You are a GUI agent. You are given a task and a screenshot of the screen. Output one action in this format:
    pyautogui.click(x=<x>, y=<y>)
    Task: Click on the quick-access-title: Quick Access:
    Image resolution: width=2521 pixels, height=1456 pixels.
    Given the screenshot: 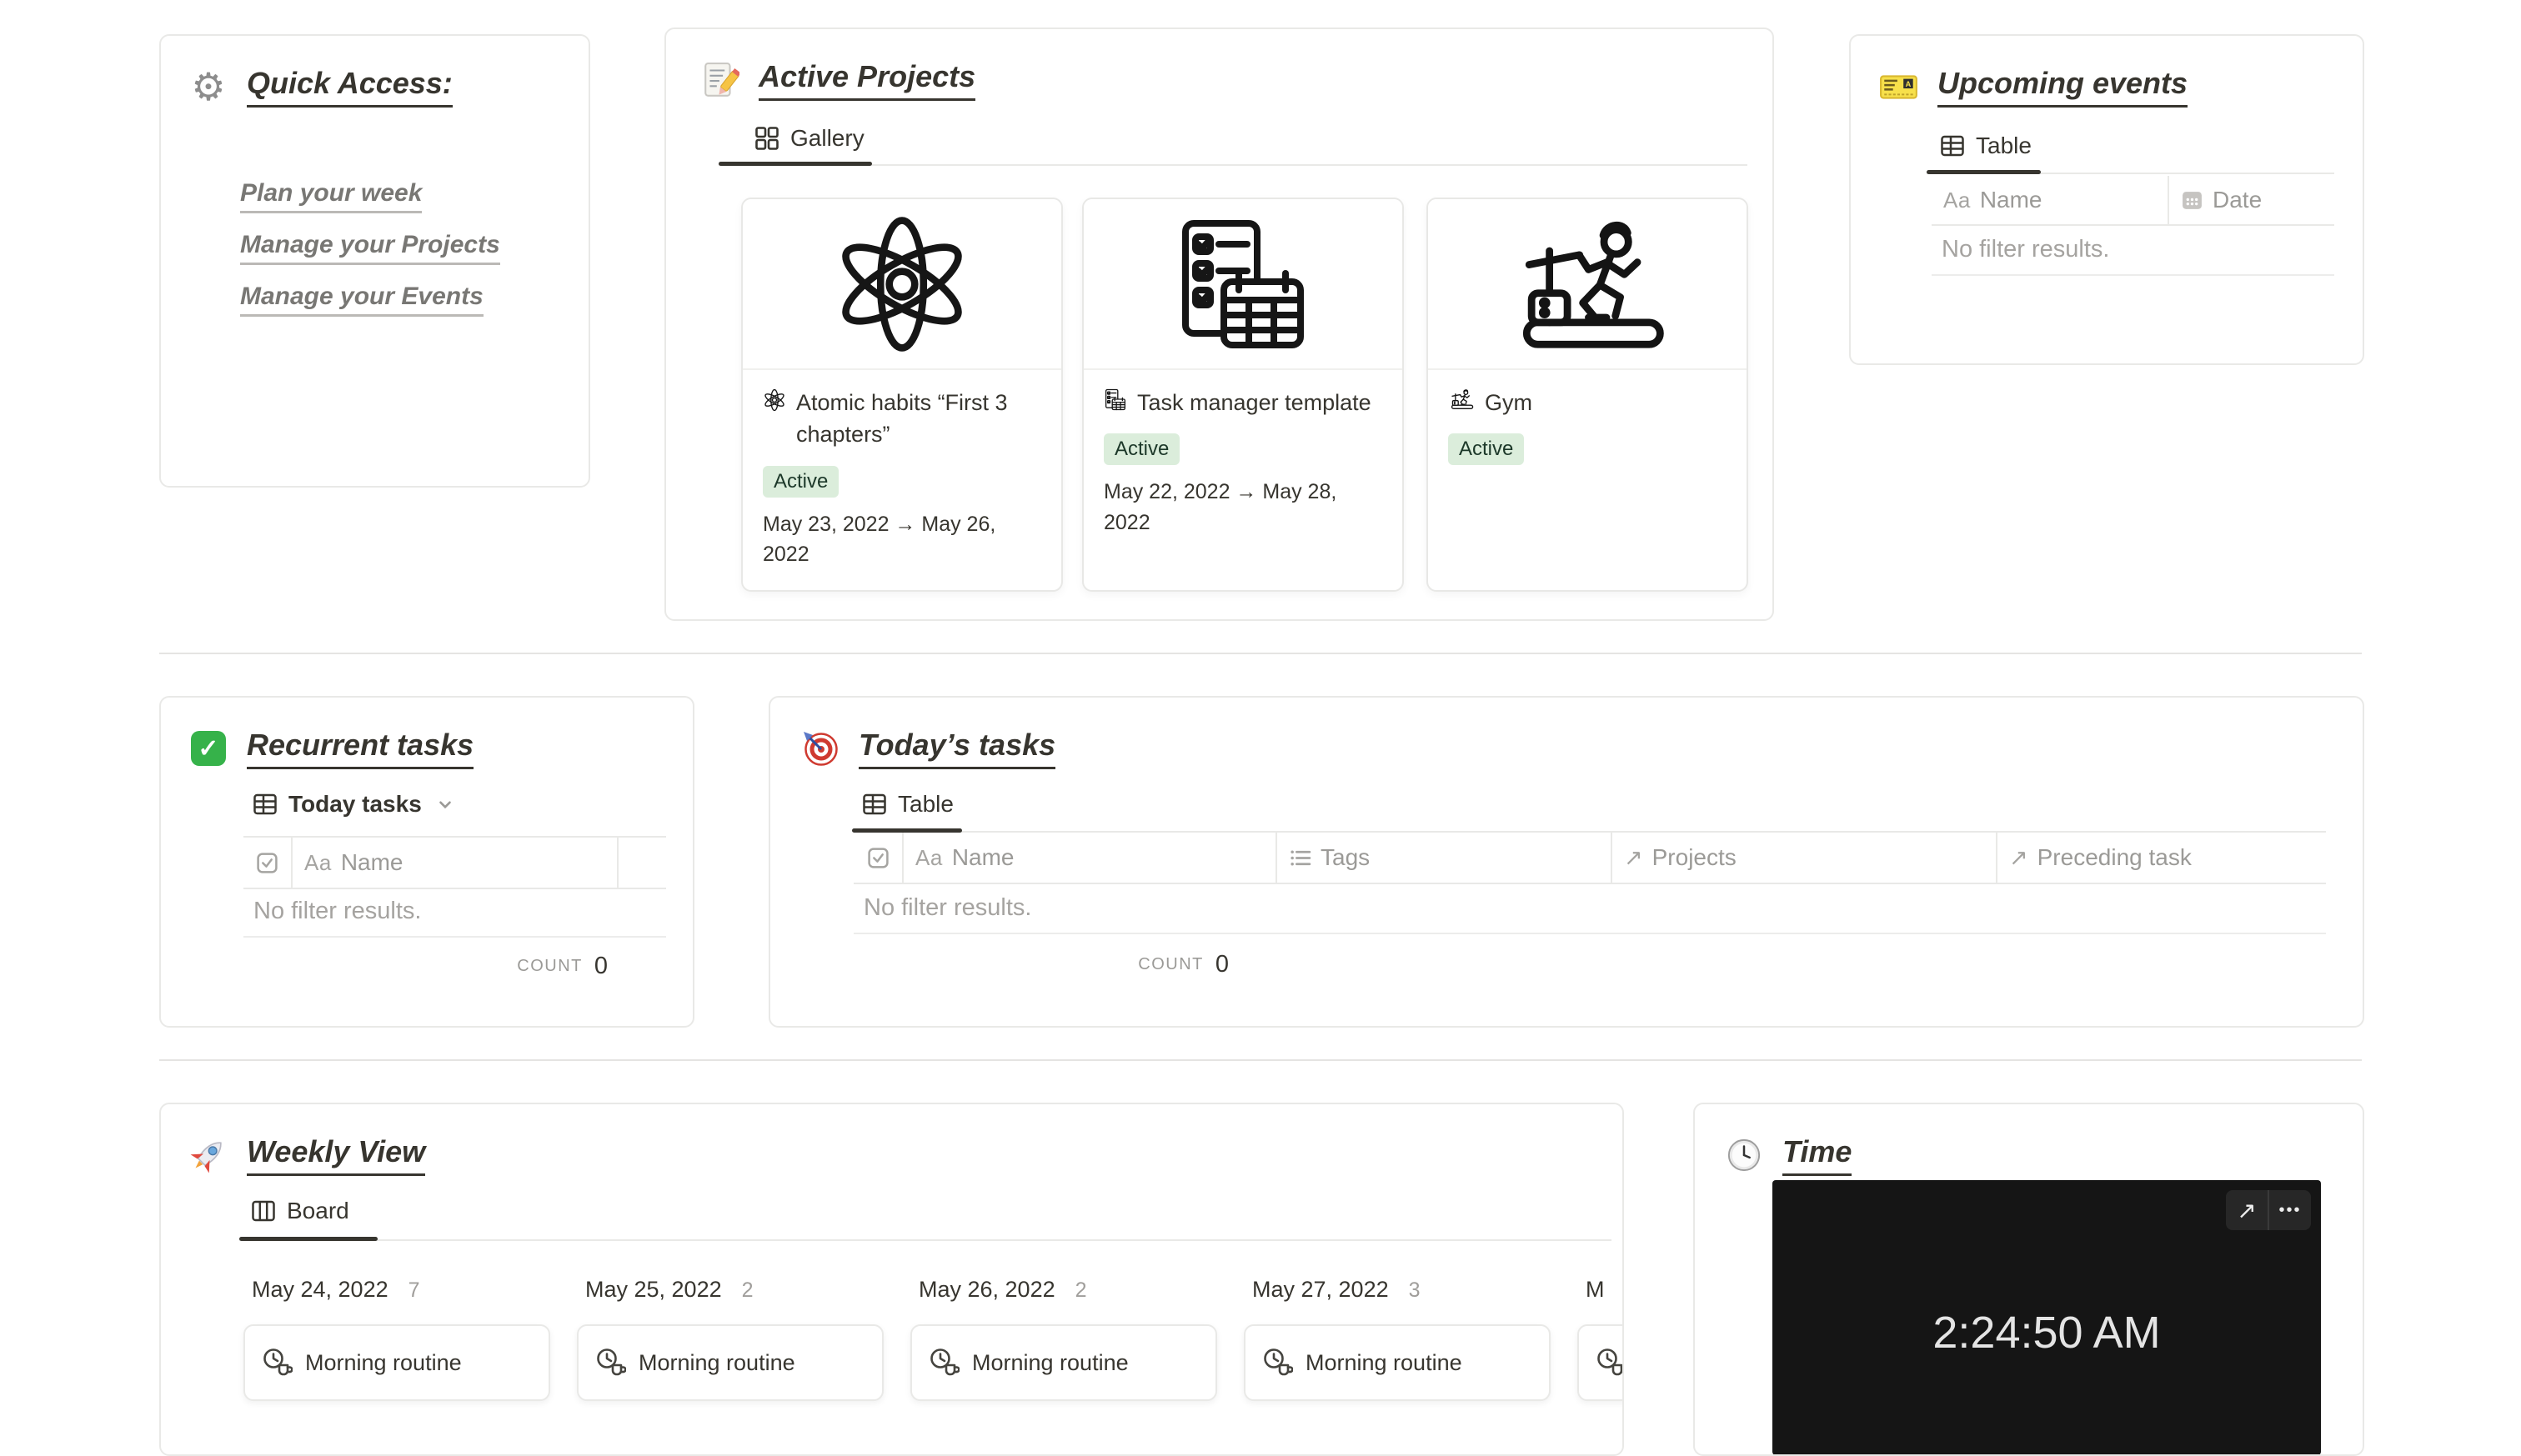 What is the action you would take?
    pyautogui.click(x=350, y=87)
    